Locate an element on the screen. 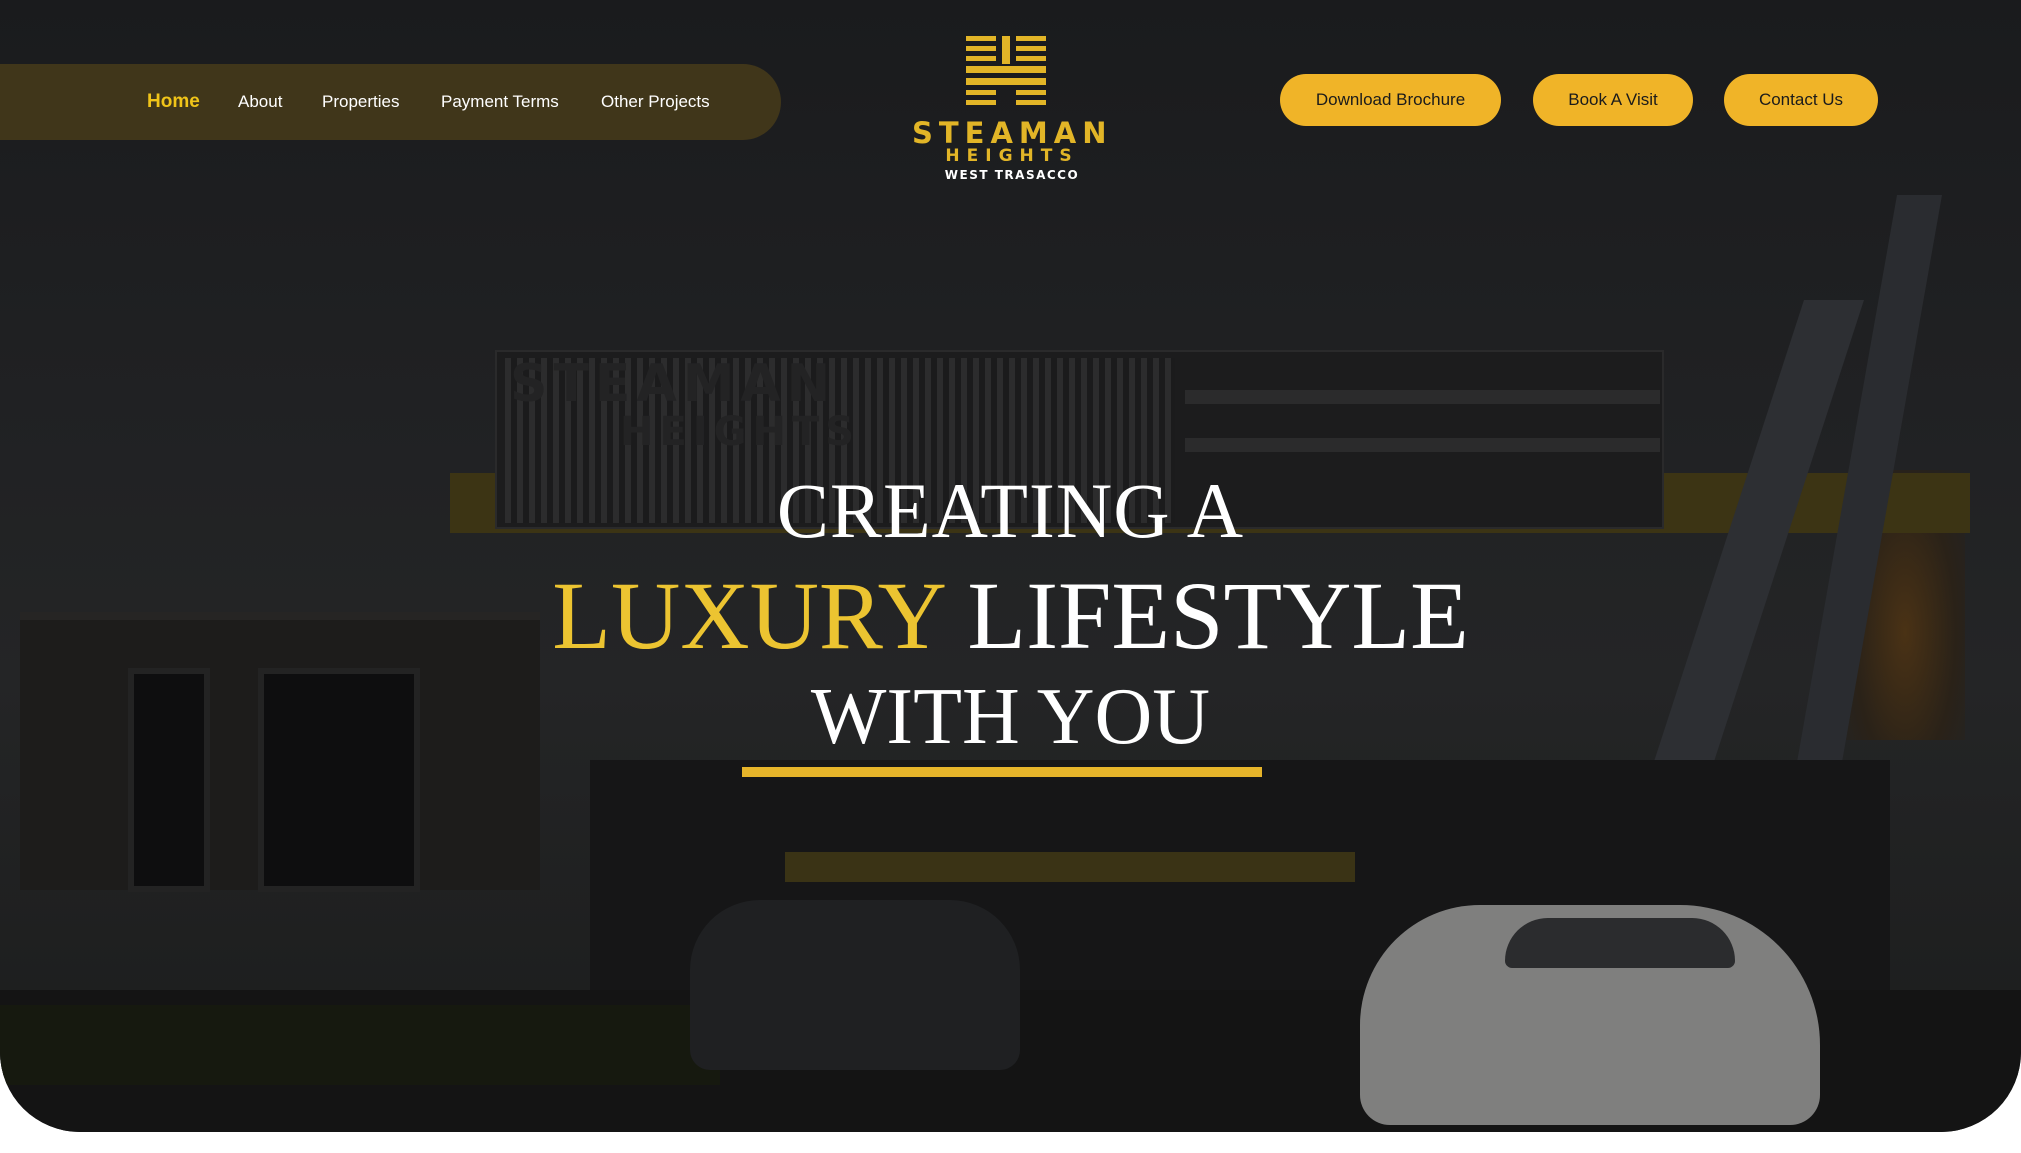 The height and width of the screenshot is (1153, 2021). logo-location: WEST TRASACCO is located at coordinates (1012, 175).